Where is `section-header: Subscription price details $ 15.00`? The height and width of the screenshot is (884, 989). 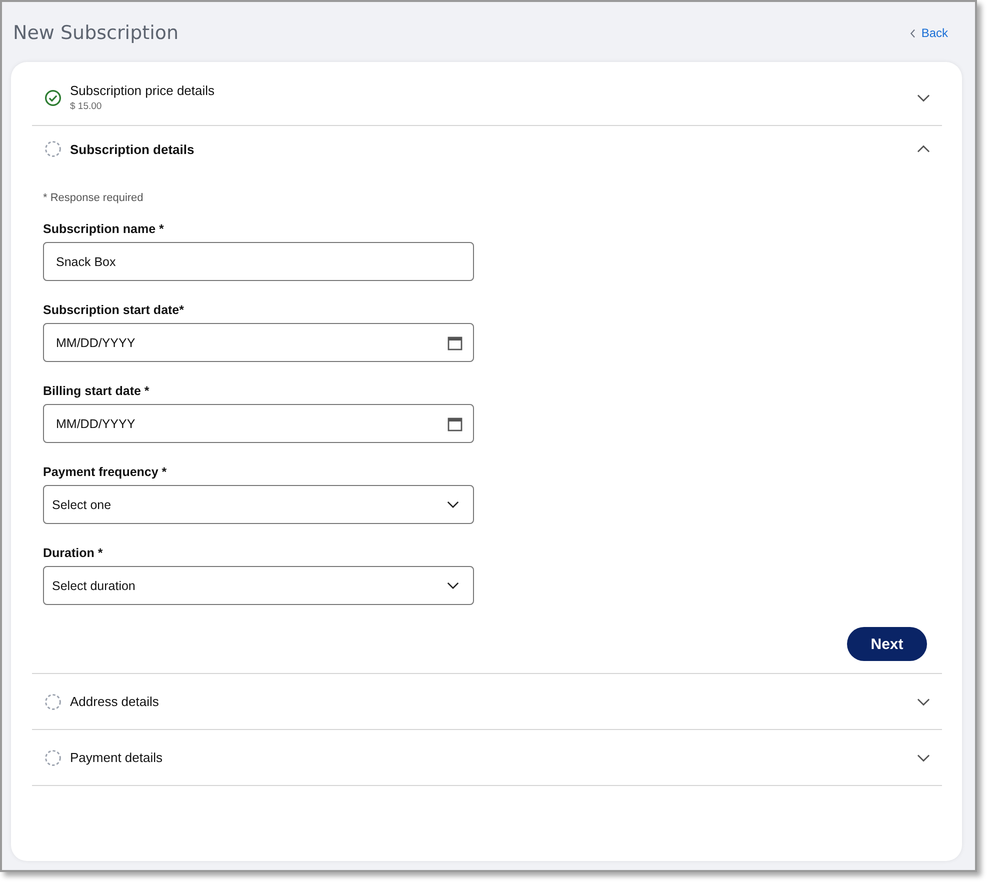
section-header: Subscription price details $ 15.00 is located at coordinates (487, 97).